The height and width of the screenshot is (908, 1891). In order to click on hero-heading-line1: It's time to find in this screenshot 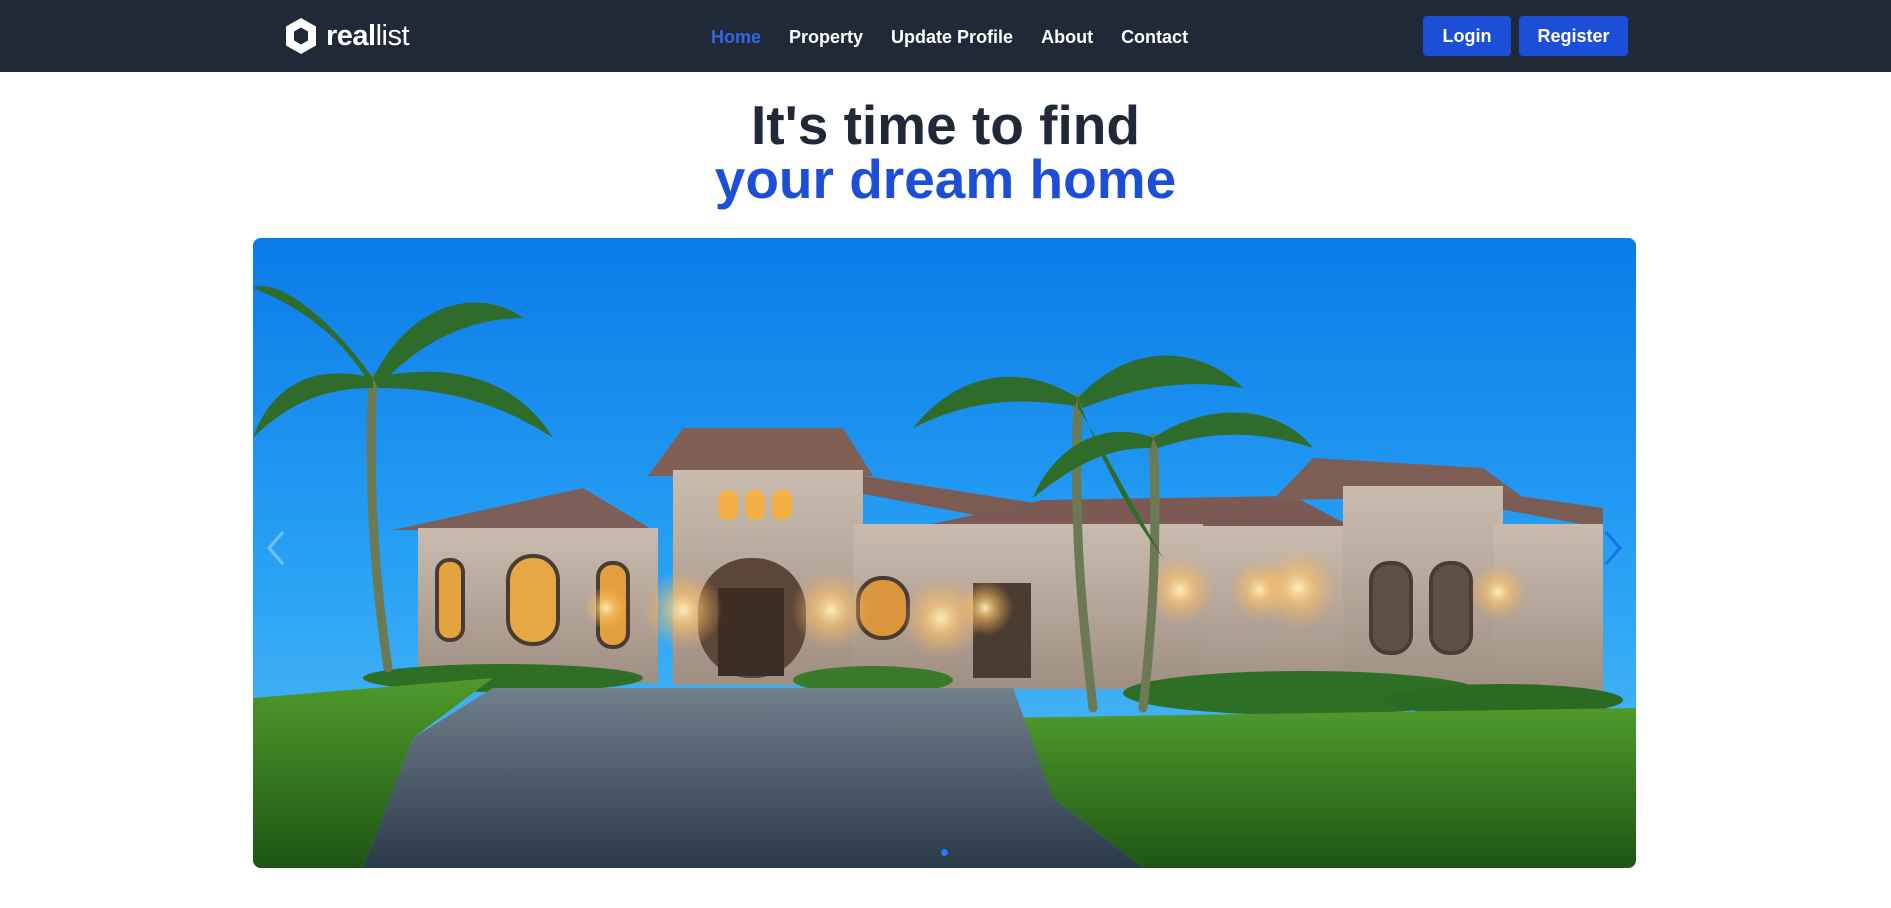, I will do `click(945, 125)`.